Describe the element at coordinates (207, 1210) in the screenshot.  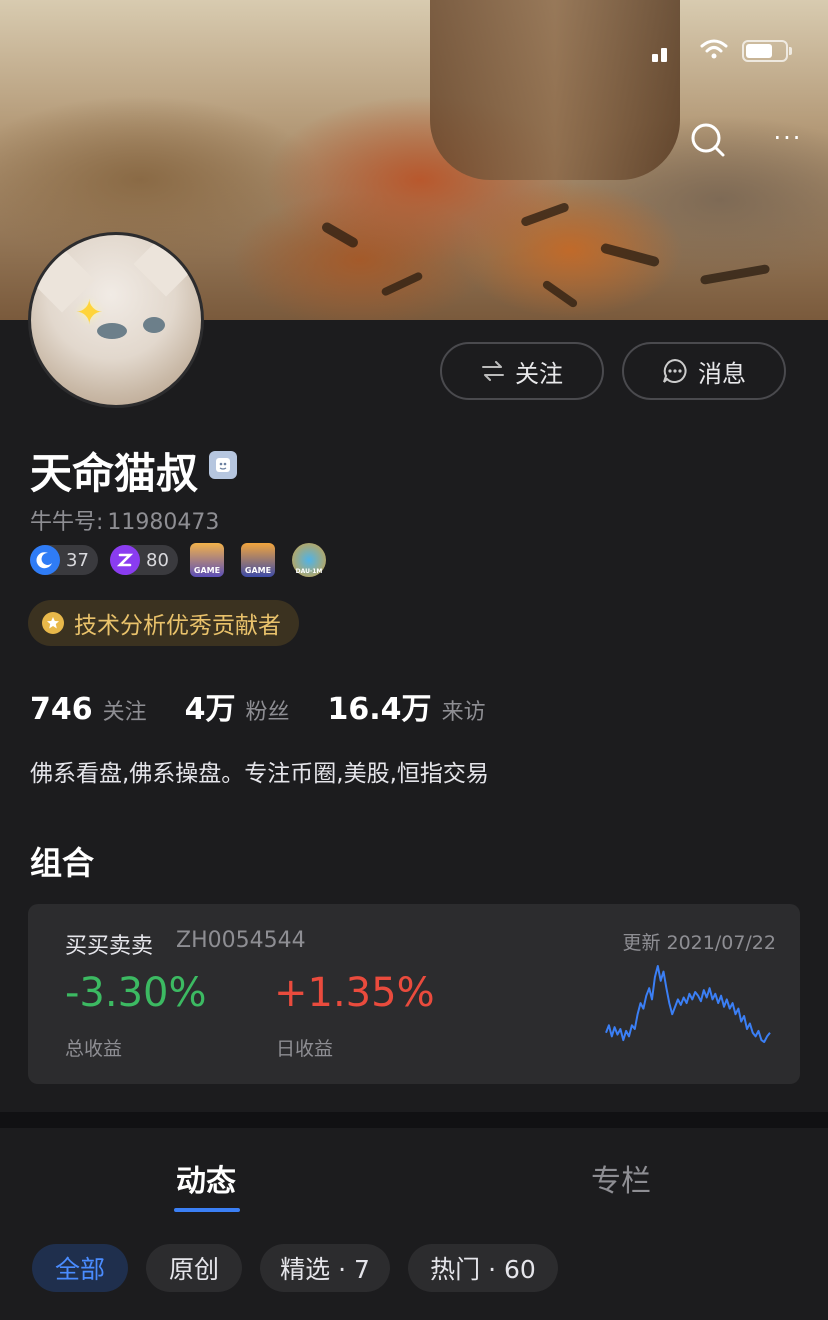
I see `active-tab-indicator` at that location.